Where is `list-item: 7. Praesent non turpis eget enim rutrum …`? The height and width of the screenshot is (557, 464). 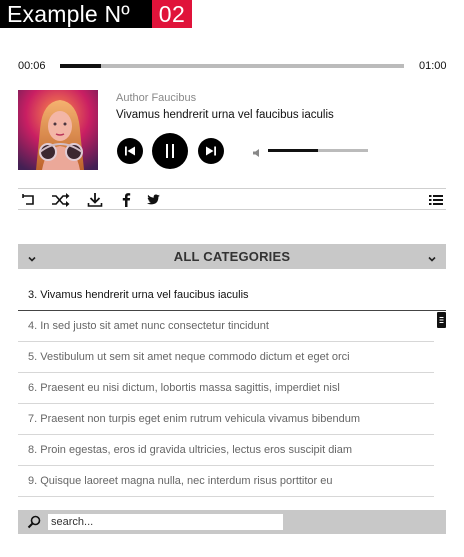 list-item: 7. Praesent non turpis eget enim rutrum … is located at coordinates (226, 419).